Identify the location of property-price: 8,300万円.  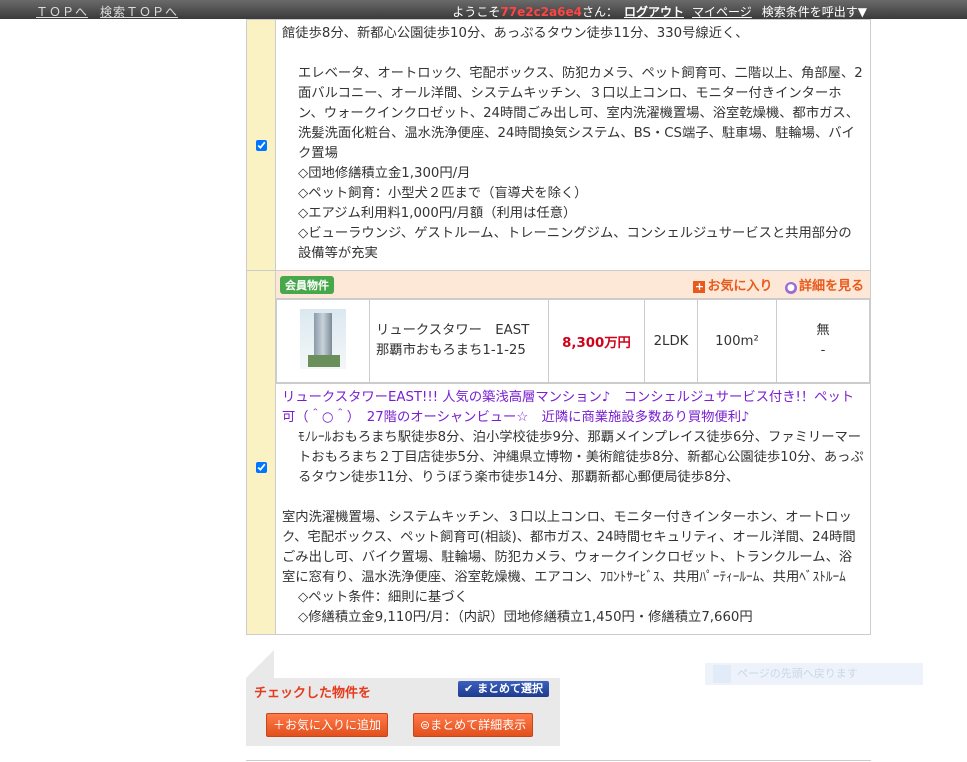
(596, 341).